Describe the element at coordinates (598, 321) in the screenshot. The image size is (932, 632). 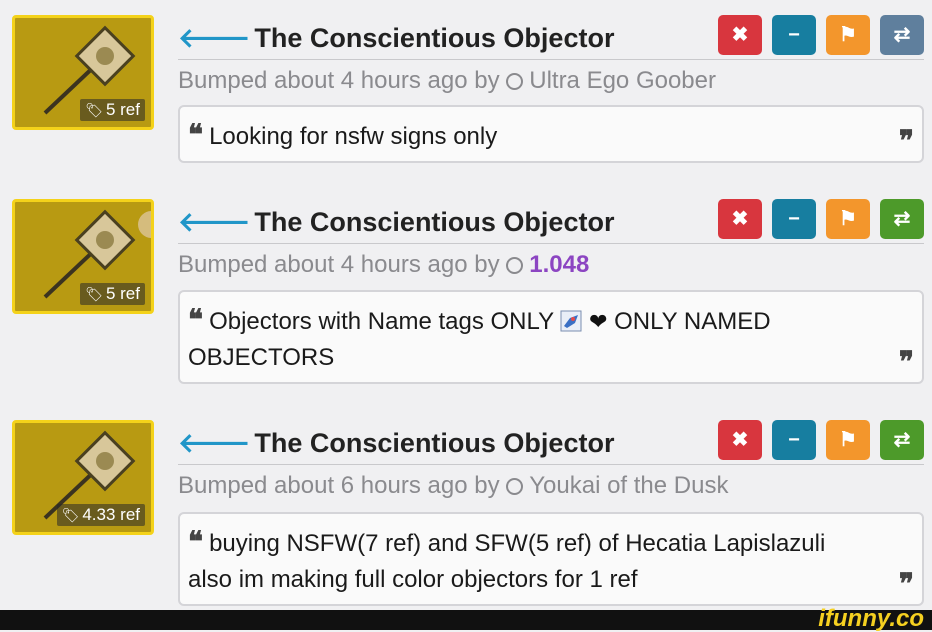
I see `heart-icon: ❤` at that location.